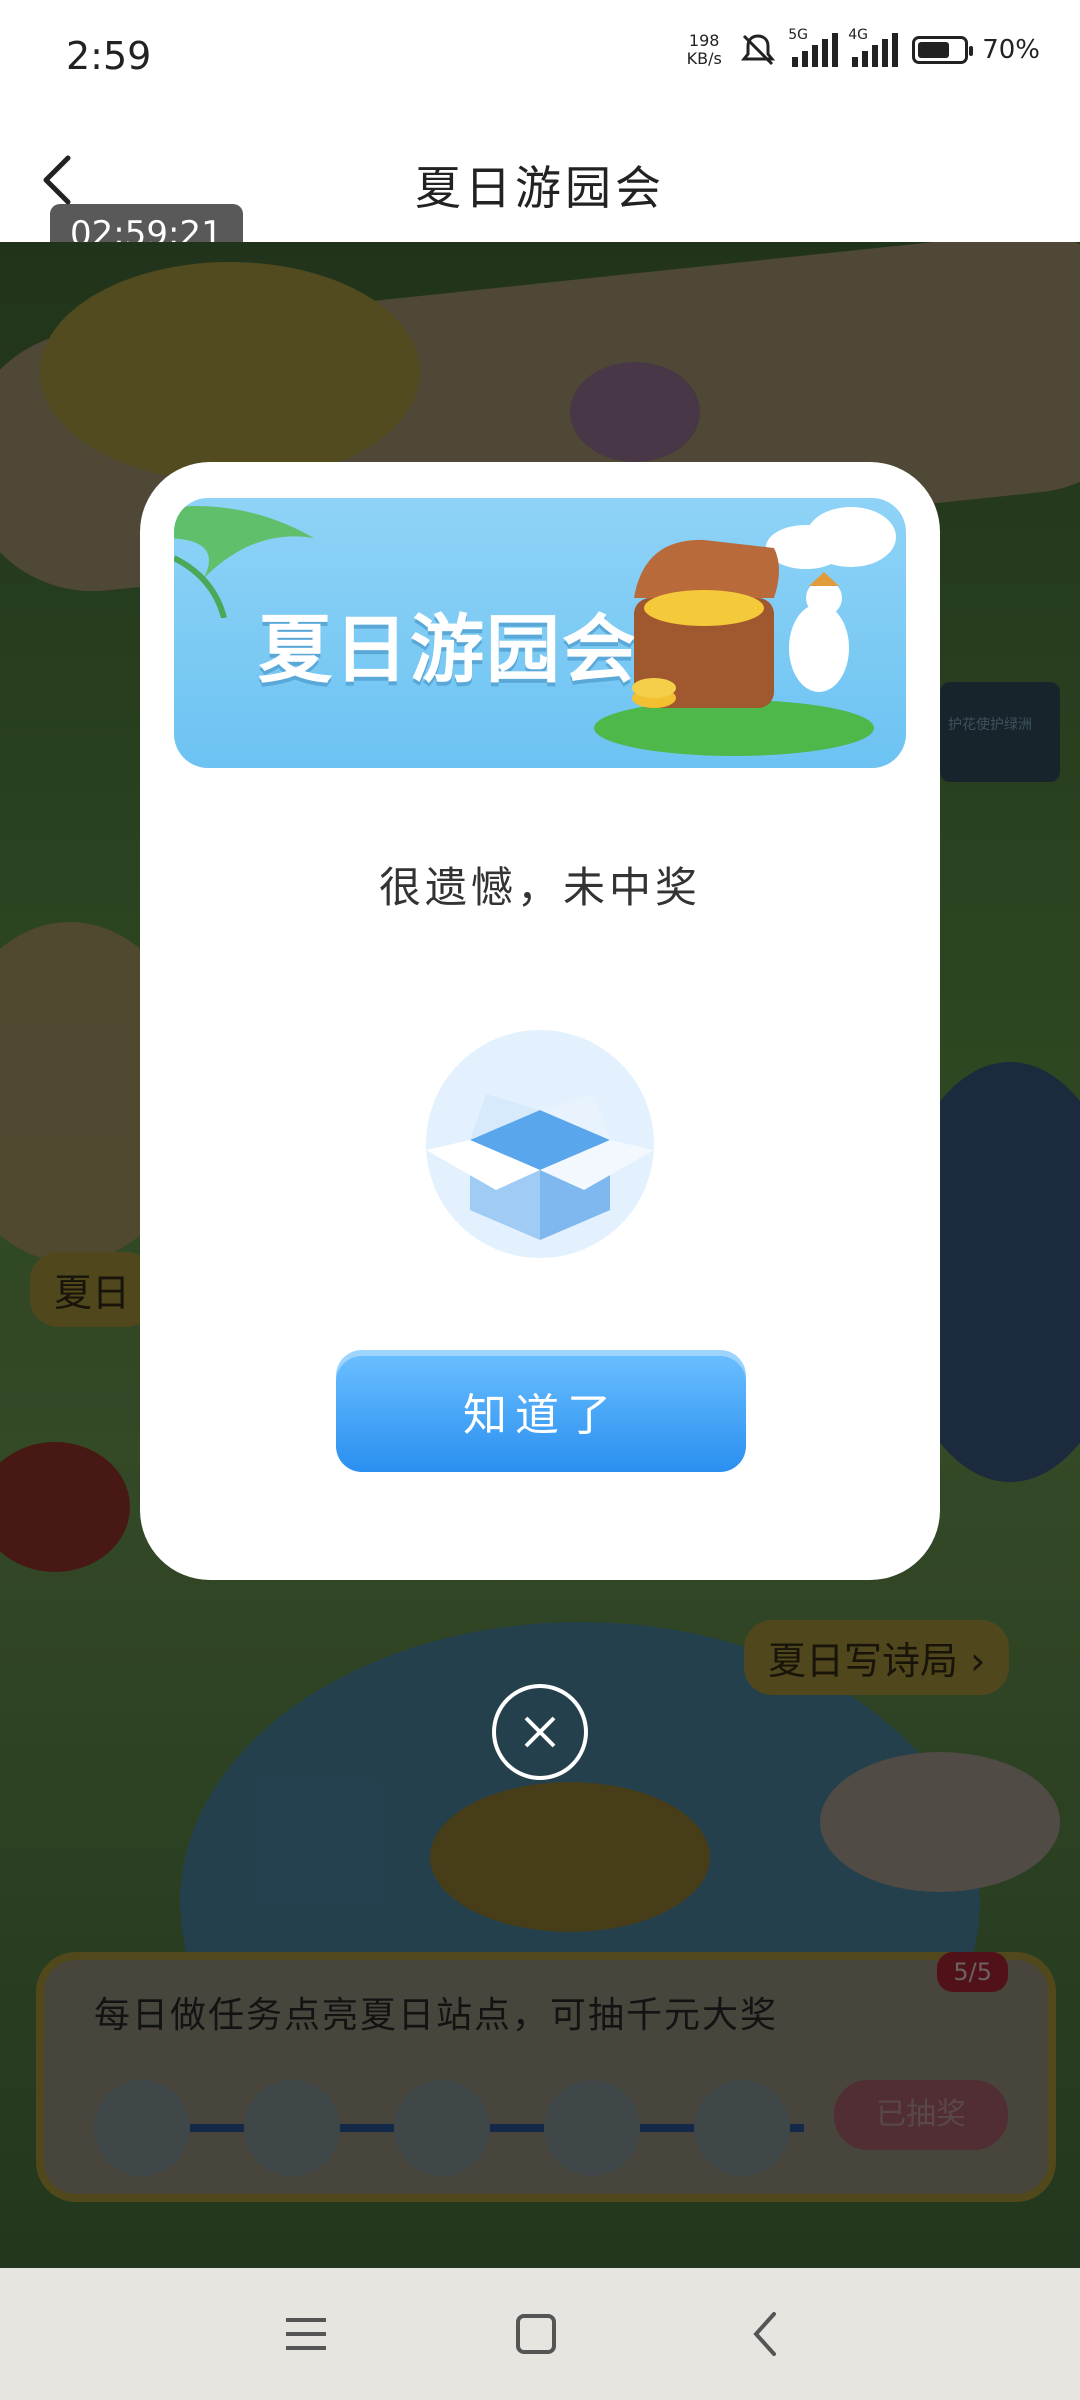 The height and width of the screenshot is (2400, 1080). I want to click on app-header: 夏日游园会 02:59:21, so click(540, 192).